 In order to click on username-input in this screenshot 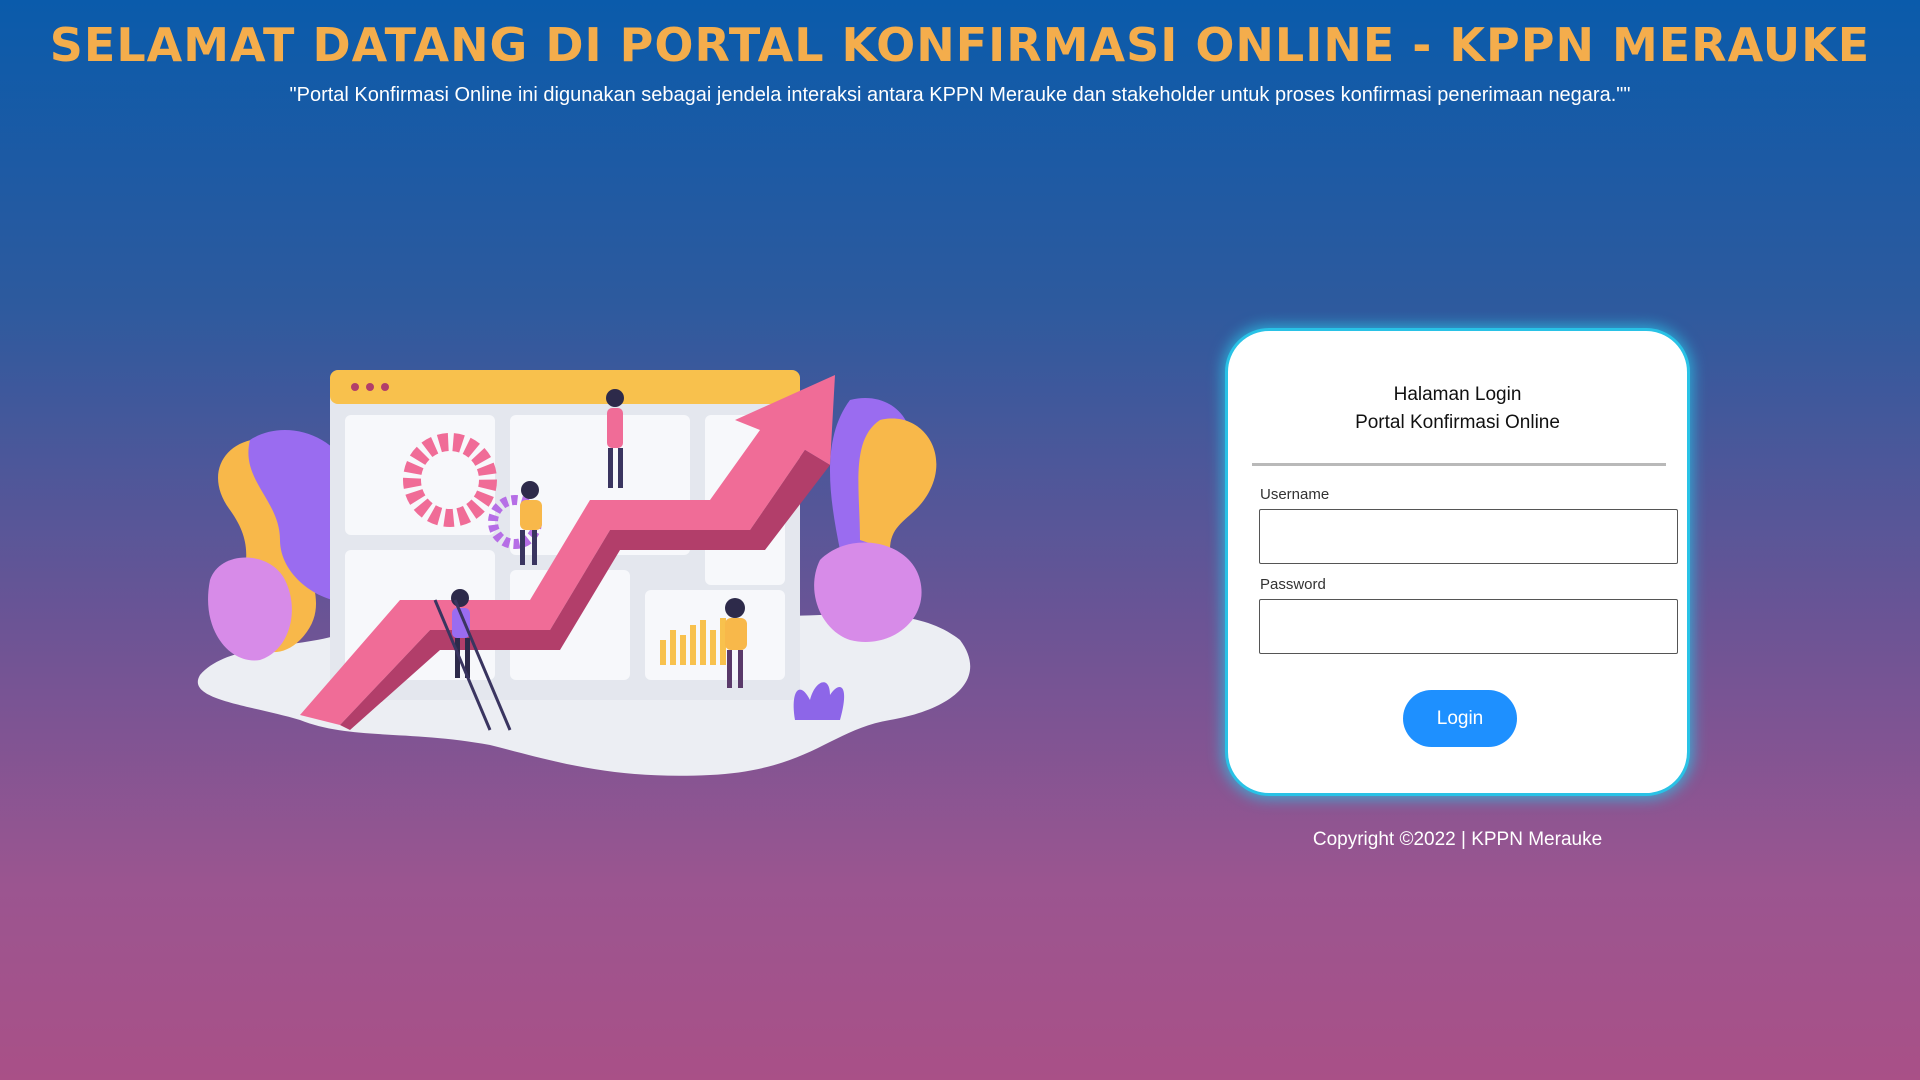, I will do `click(1468, 536)`.